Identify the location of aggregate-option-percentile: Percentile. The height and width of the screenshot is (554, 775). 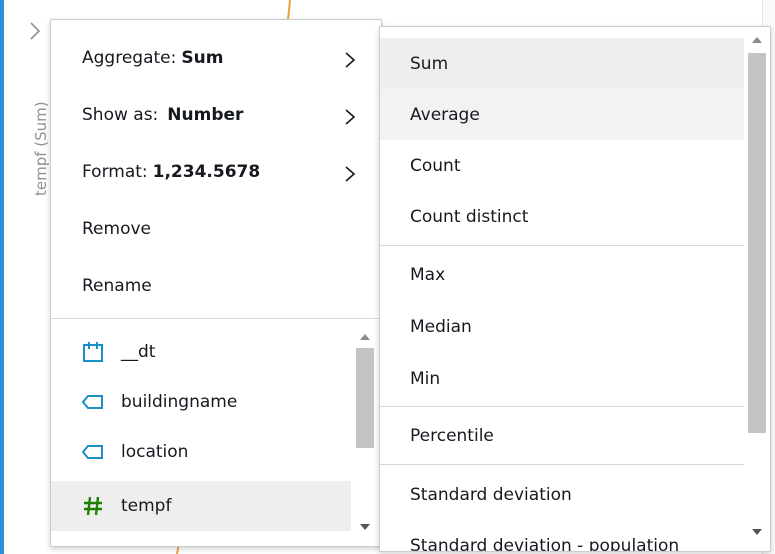
(562, 435).